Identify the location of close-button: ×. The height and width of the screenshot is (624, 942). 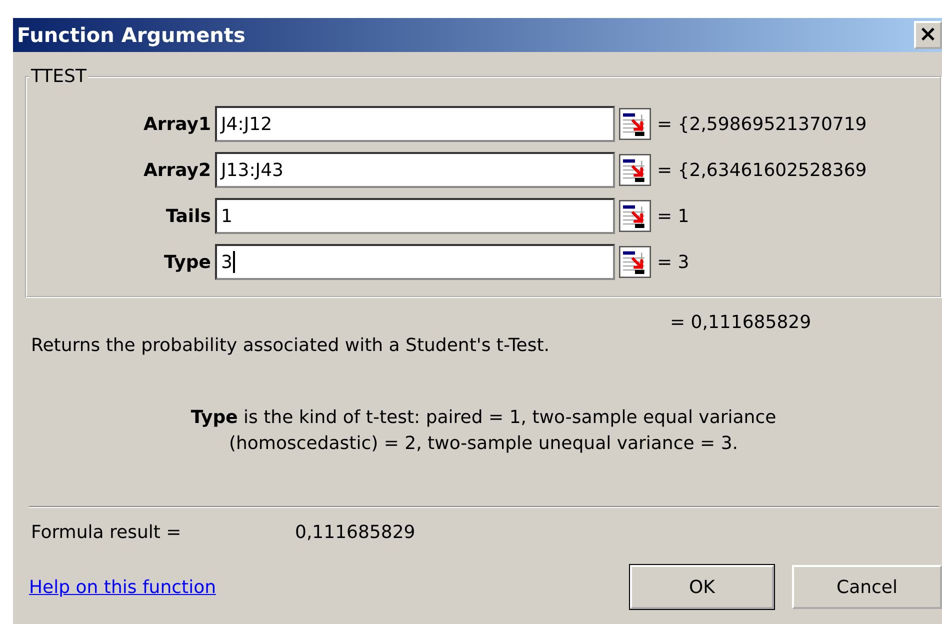
(928, 35).